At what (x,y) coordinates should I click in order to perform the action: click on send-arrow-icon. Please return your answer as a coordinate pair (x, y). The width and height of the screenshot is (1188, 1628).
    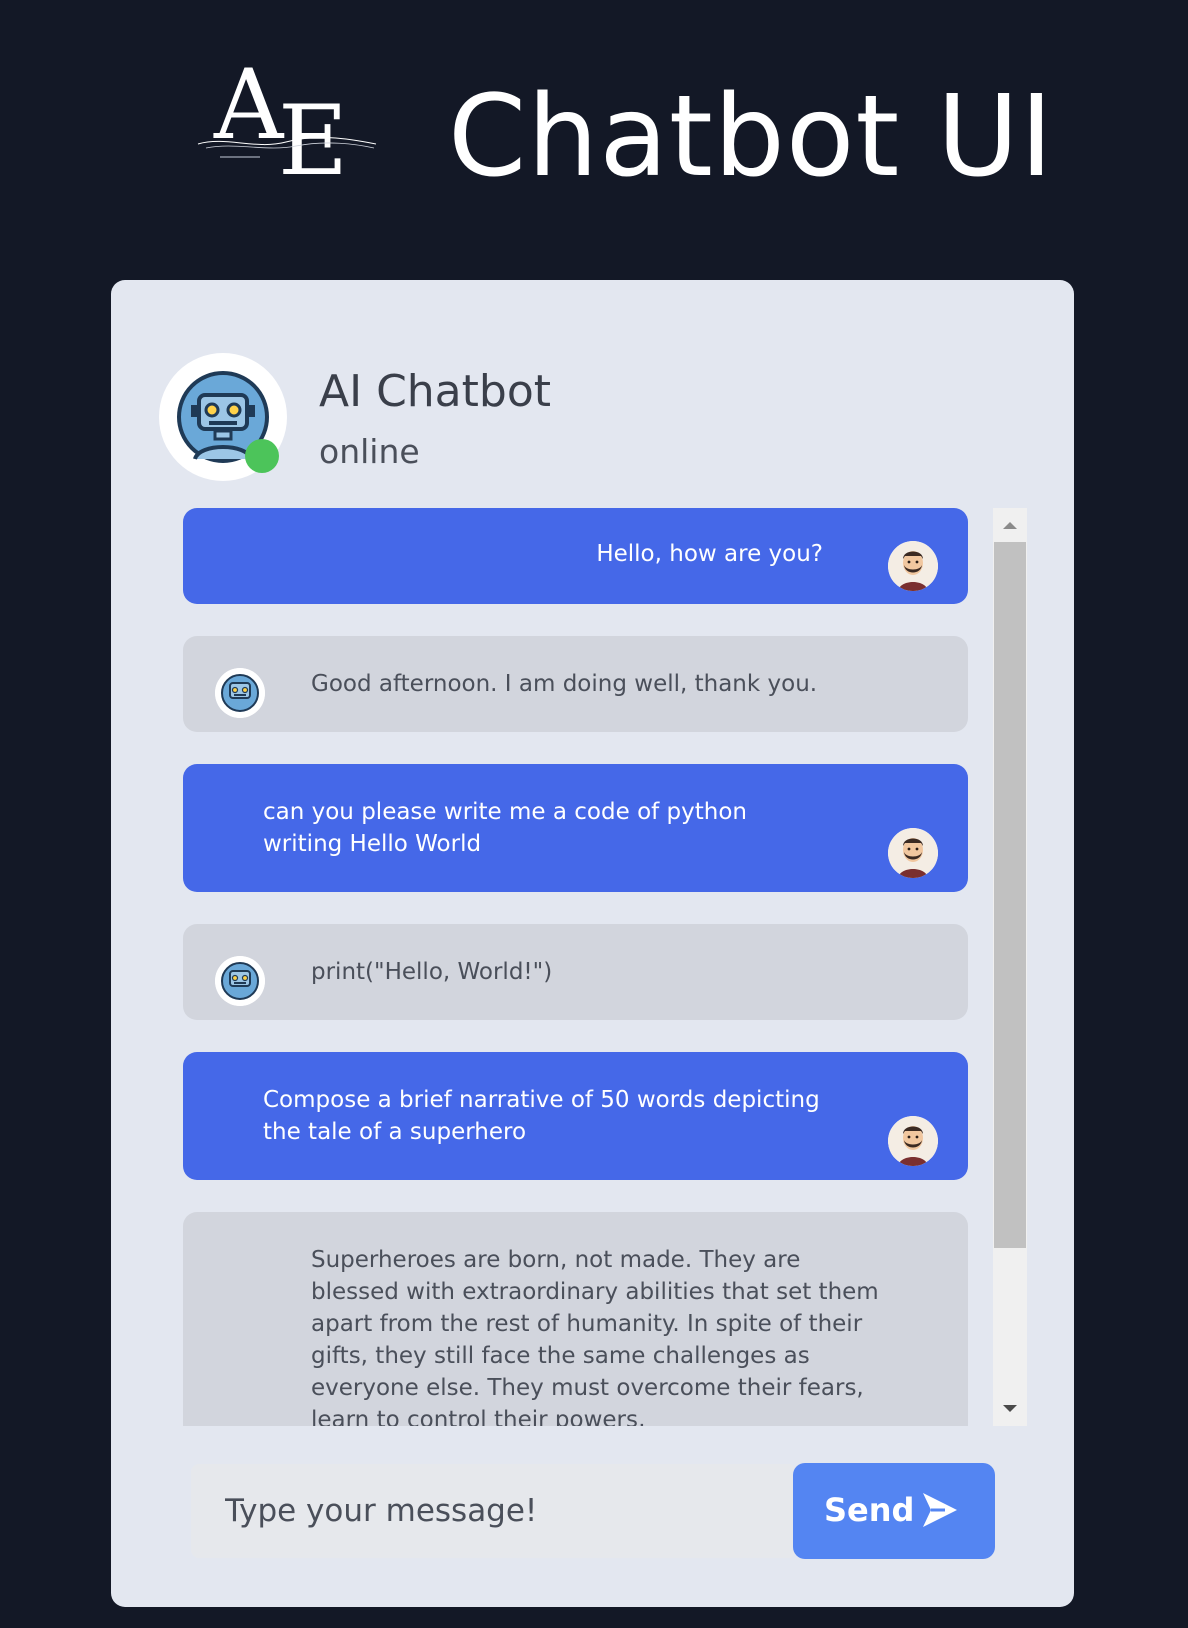
    Looking at the image, I should click on (940, 1510).